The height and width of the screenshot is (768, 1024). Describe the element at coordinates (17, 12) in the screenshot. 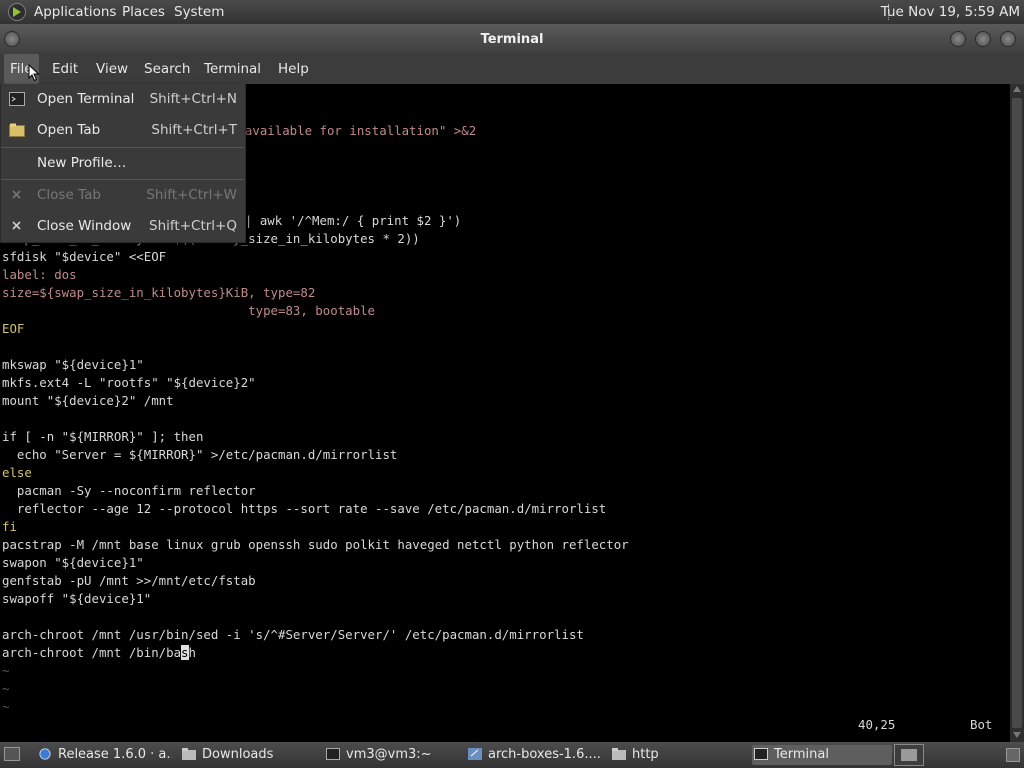

I see `distro-logo-icon` at that location.